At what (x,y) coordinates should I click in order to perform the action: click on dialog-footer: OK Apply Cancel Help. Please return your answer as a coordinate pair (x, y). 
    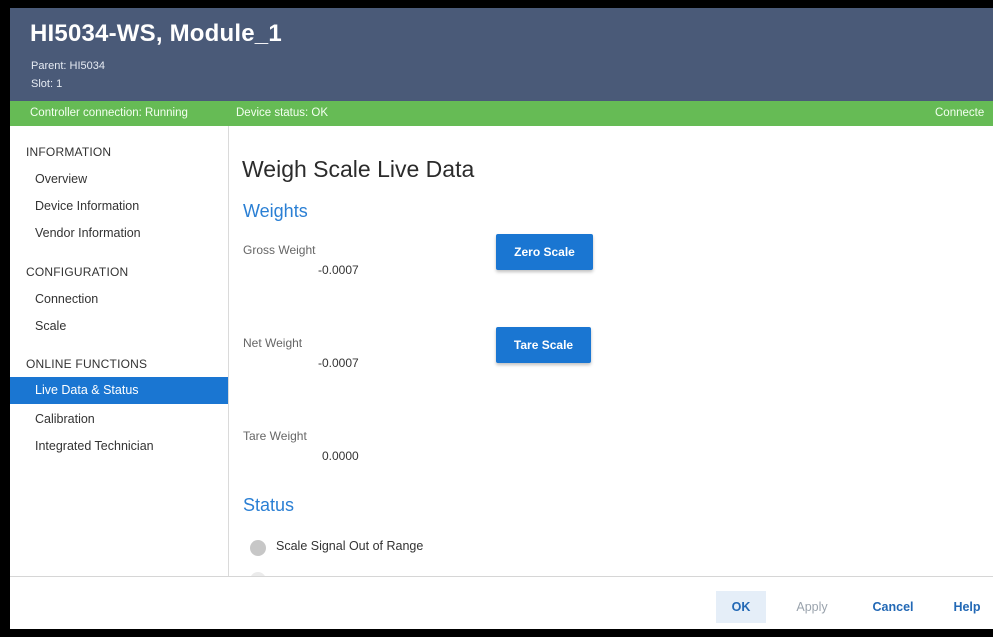
    Looking at the image, I should click on (501, 602).